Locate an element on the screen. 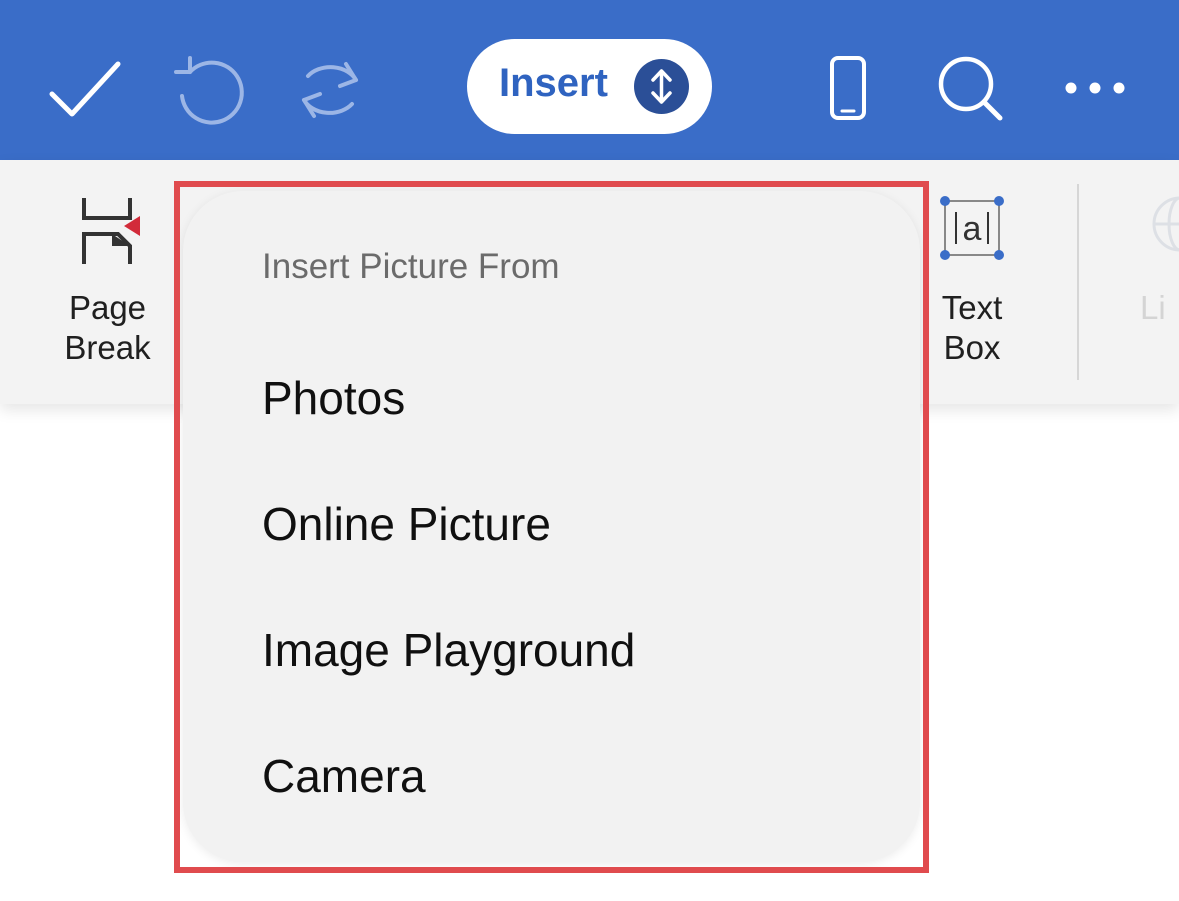 The width and height of the screenshot is (1179, 901). undo-icon is located at coordinates (208, 90).